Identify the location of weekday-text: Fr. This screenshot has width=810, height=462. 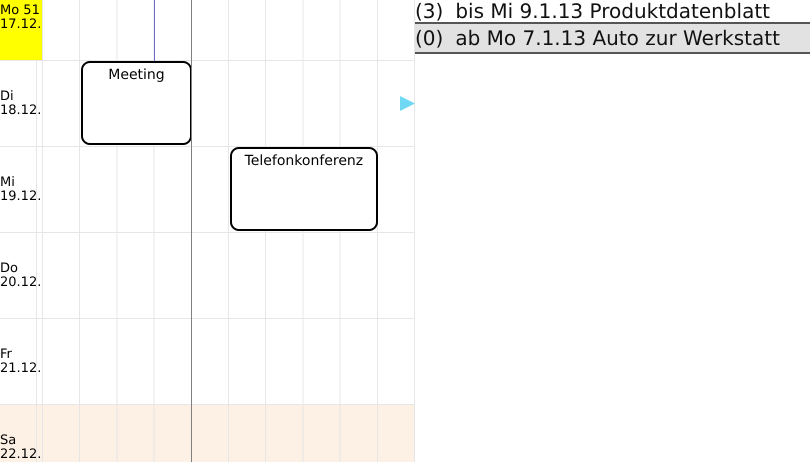
(6, 355).